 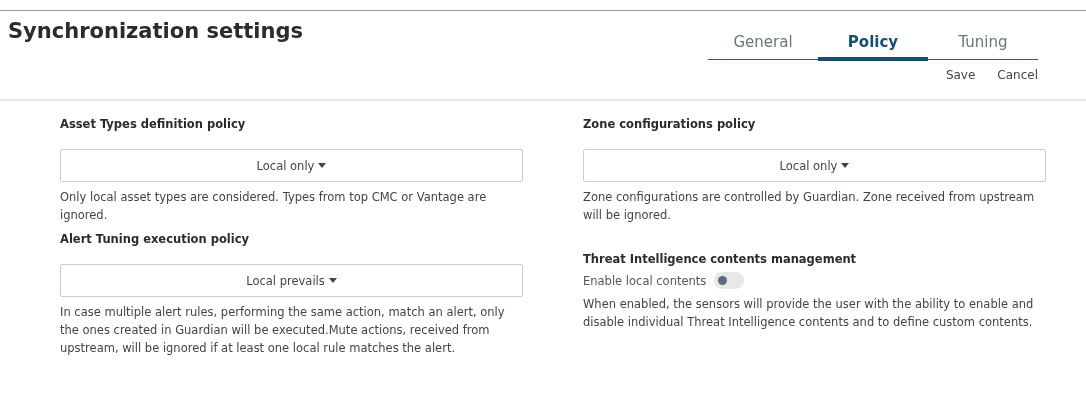 What do you see at coordinates (873, 41) in the screenshot?
I see `tab: Policy` at bounding box center [873, 41].